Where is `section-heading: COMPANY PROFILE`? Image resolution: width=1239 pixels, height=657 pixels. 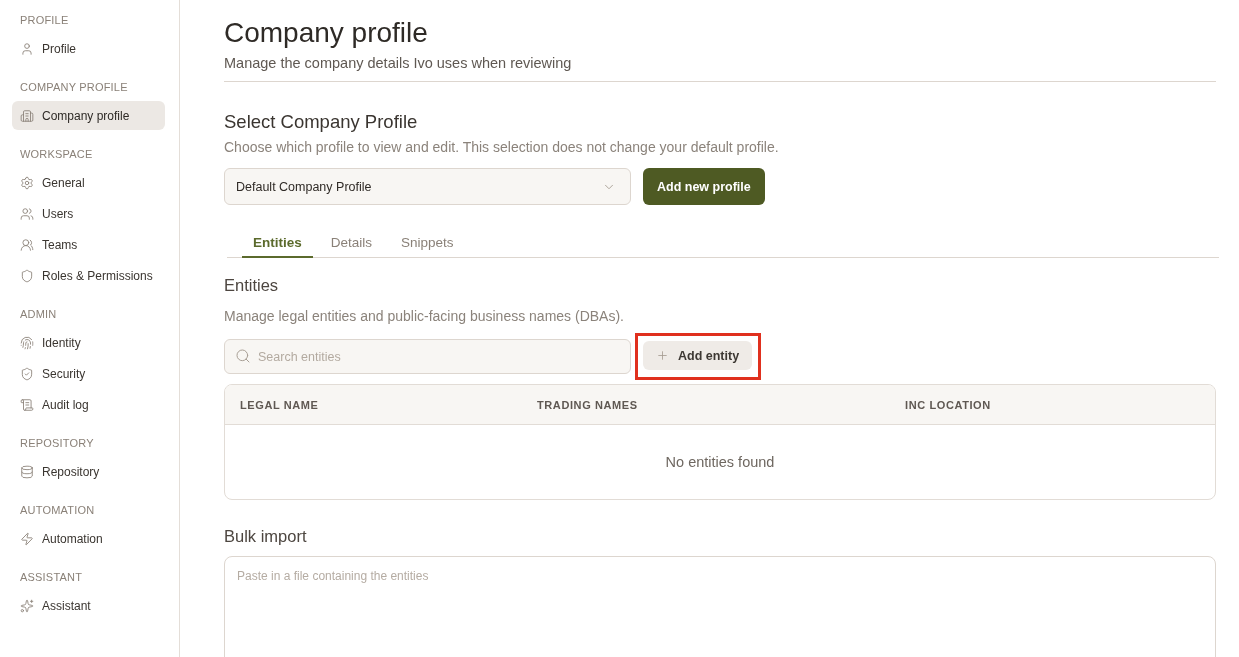
section-heading: COMPANY PROFILE is located at coordinates (74, 87).